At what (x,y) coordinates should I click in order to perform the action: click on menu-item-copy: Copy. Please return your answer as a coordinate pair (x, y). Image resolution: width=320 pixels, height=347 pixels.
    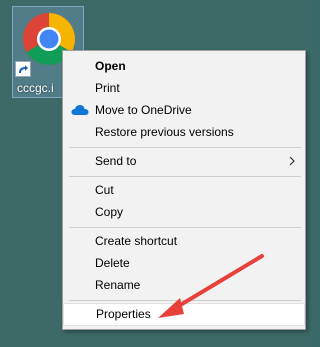
    Looking at the image, I should click on (184, 212).